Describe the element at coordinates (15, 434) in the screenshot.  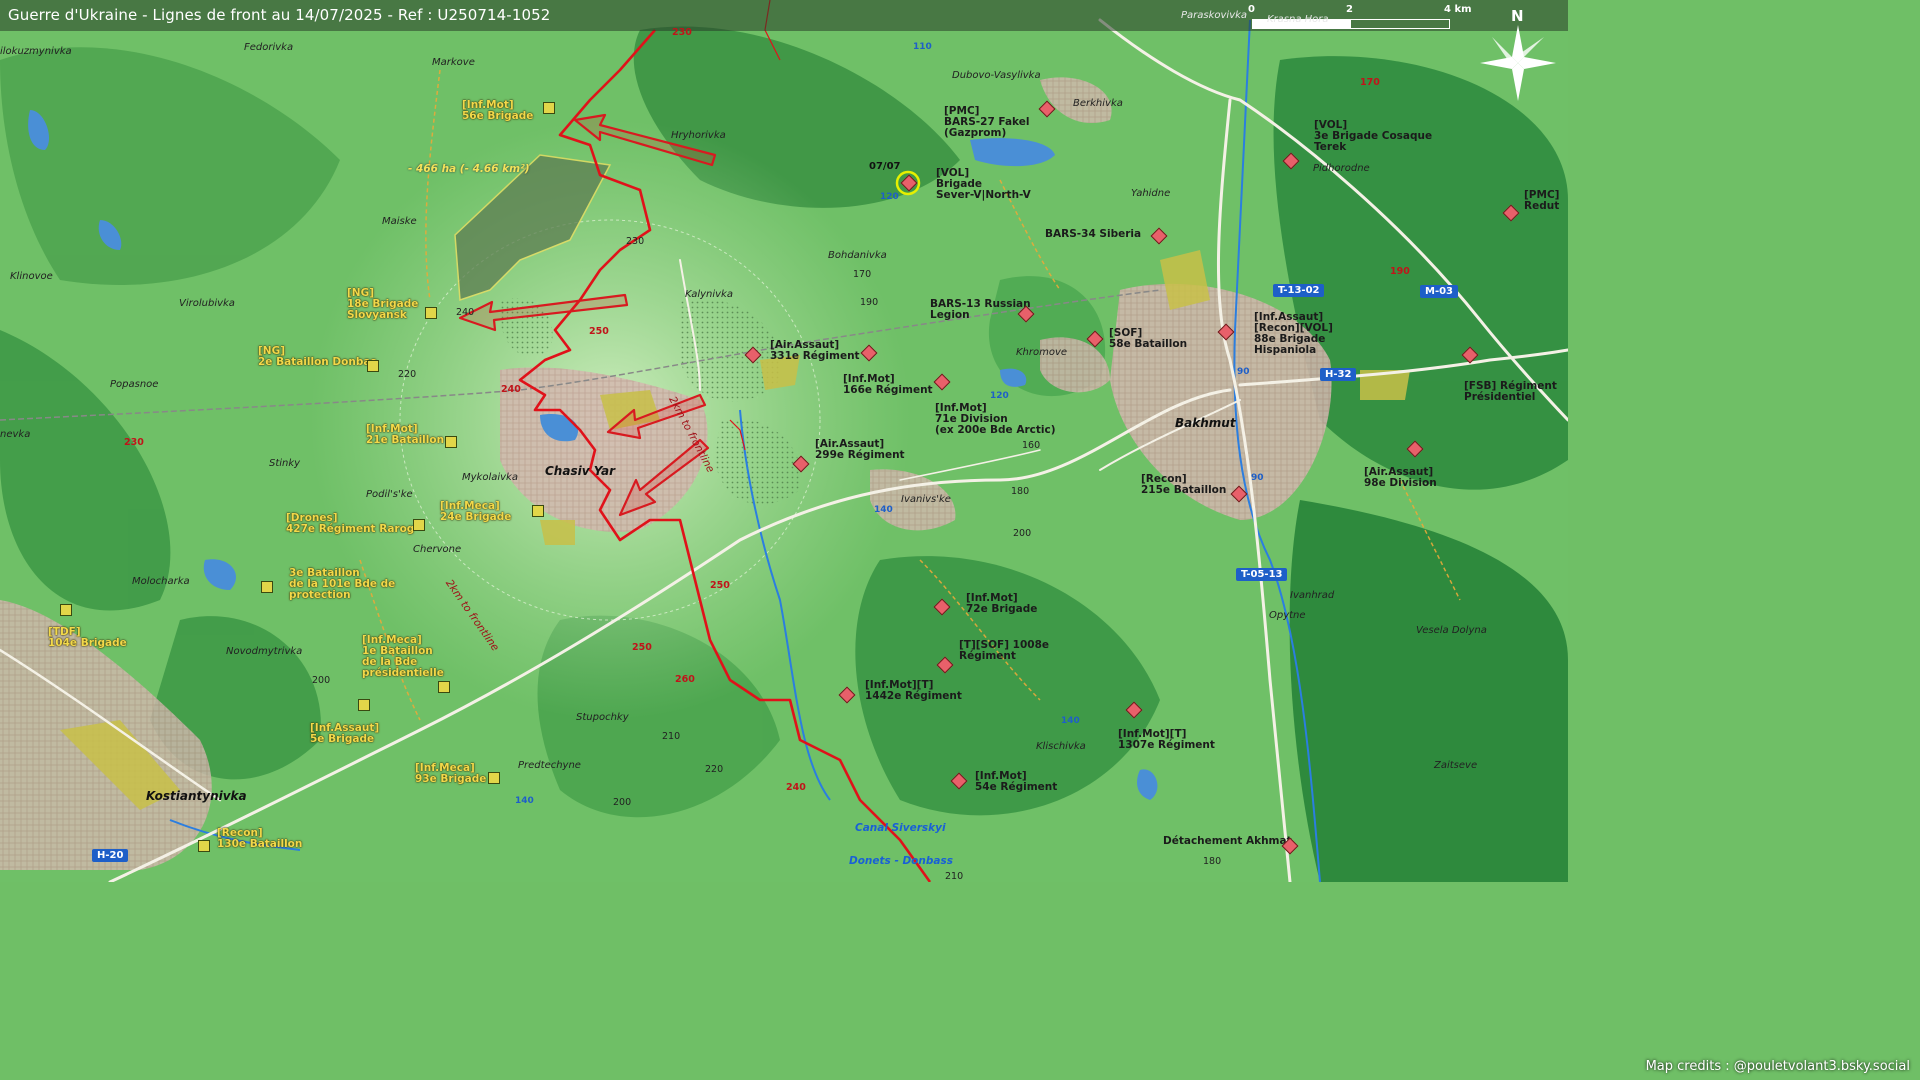
I see `town-label: nevka` at that location.